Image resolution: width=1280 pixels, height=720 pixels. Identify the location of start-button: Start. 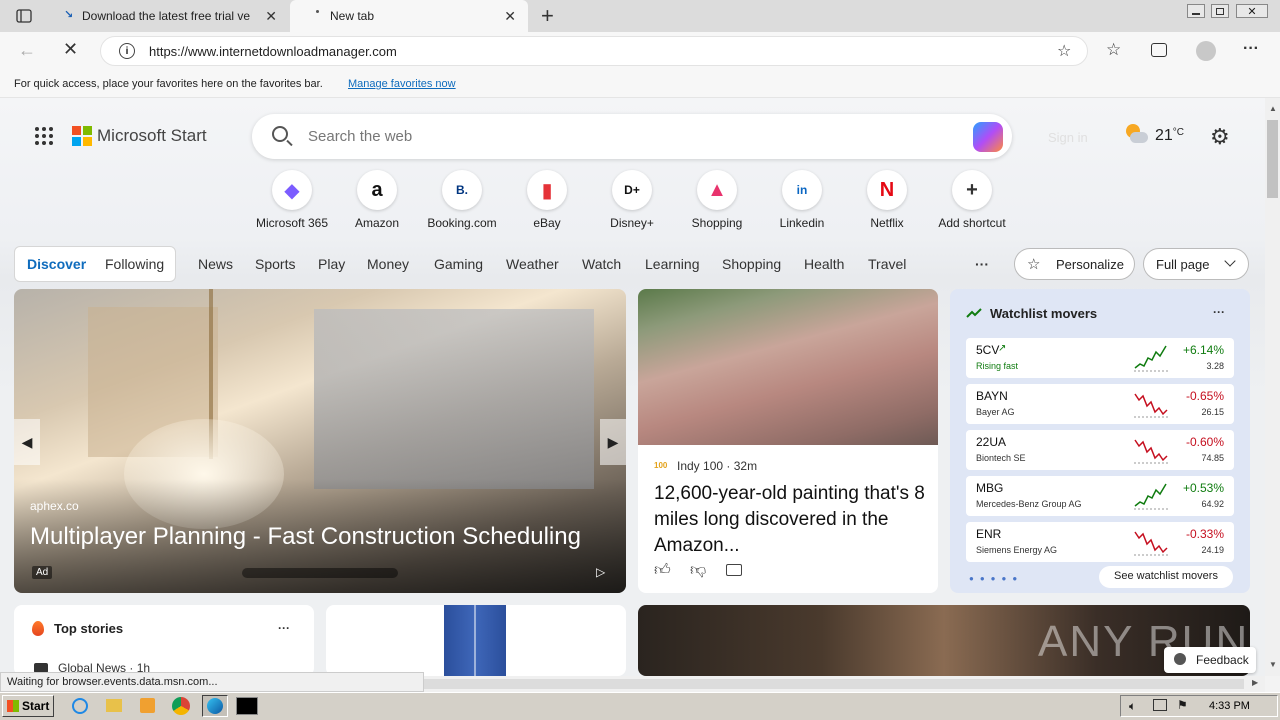
(28, 706).